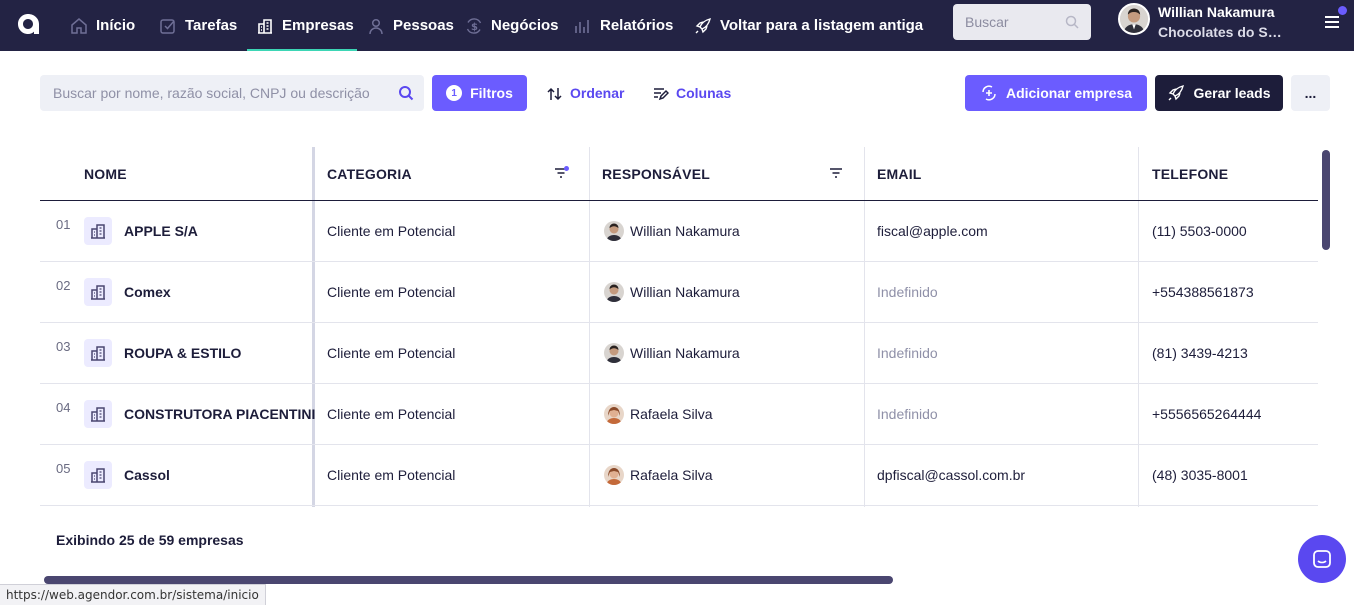 This screenshot has width=1354, height=605. What do you see at coordinates (671, 475) in the screenshot?
I see `owner-name: Rafaela Silva` at bounding box center [671, 475].